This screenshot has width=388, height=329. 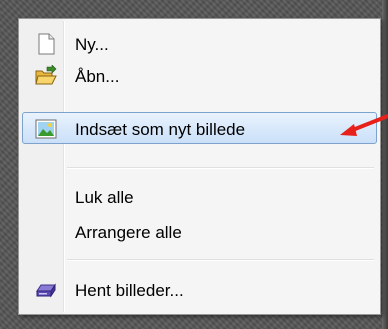 I want to click on menu-item-paste-as-new-image: Indsæt som nyt billede, so click(x=199, y=128).